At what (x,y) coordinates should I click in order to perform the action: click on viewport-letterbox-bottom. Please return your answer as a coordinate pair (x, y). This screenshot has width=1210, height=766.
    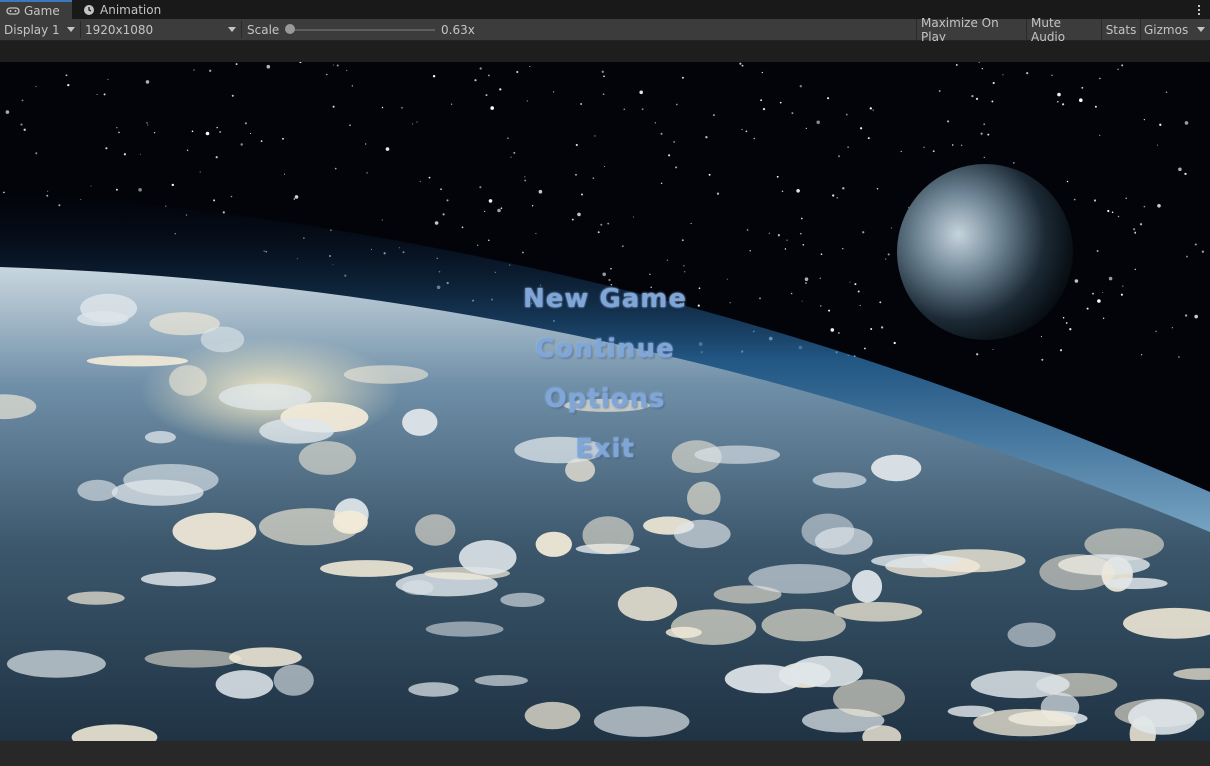
    Looking at the image, I should click on (605, 753).